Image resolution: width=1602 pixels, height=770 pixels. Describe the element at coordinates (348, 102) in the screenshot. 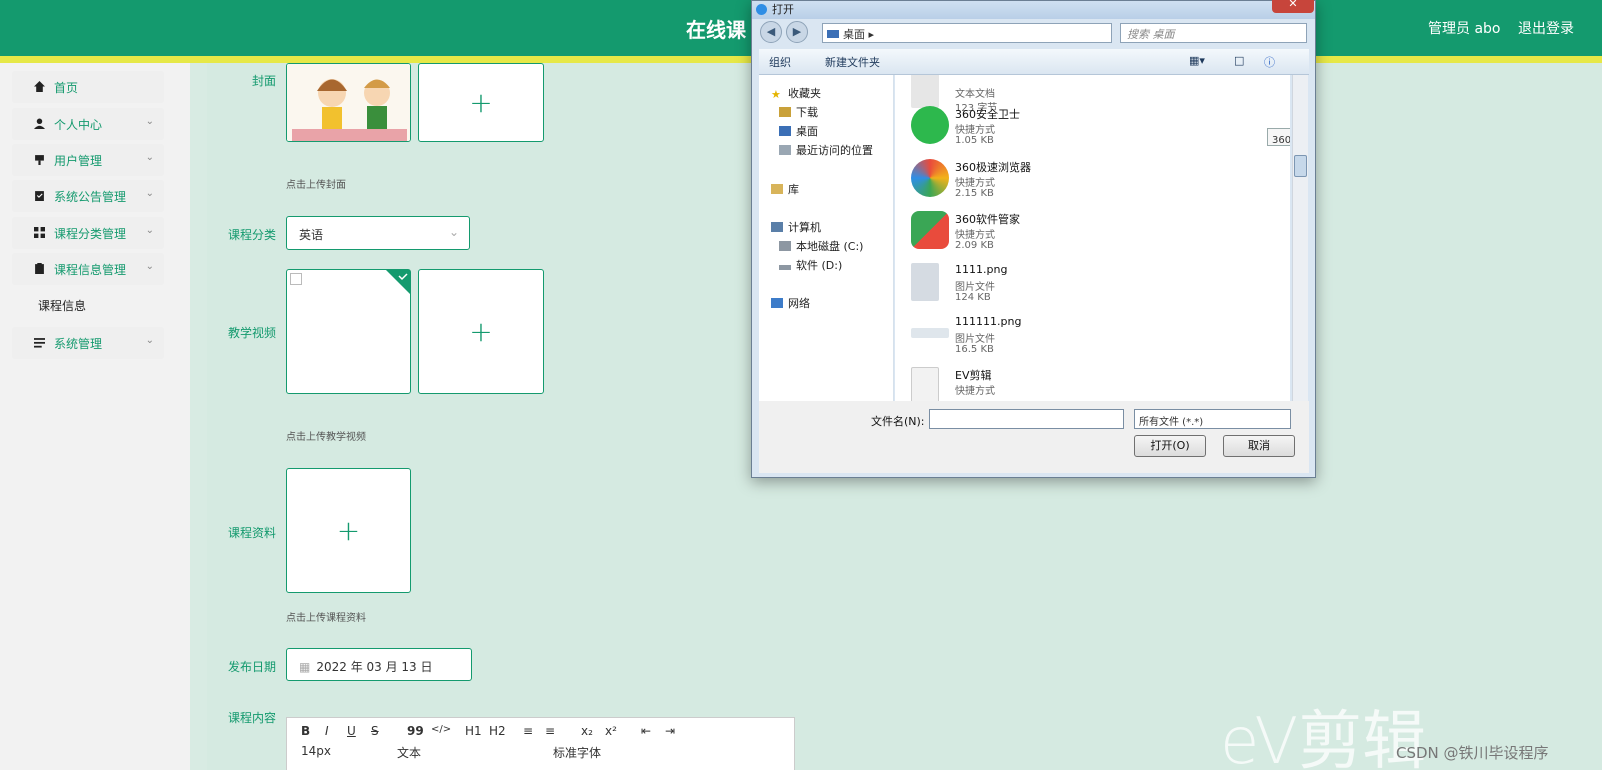

I see `cover-image` at that location.